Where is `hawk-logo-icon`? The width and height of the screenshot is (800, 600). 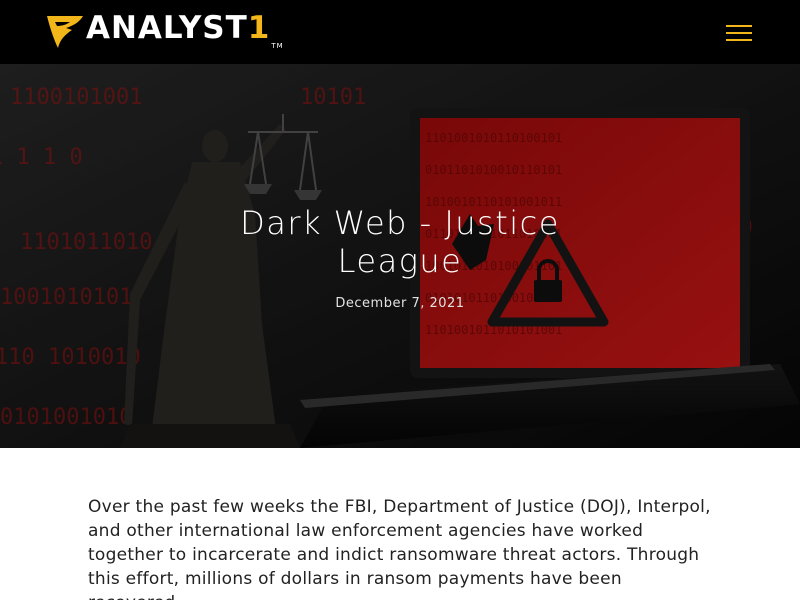 hawk-logo-icon is located at coordinates (65, 32).